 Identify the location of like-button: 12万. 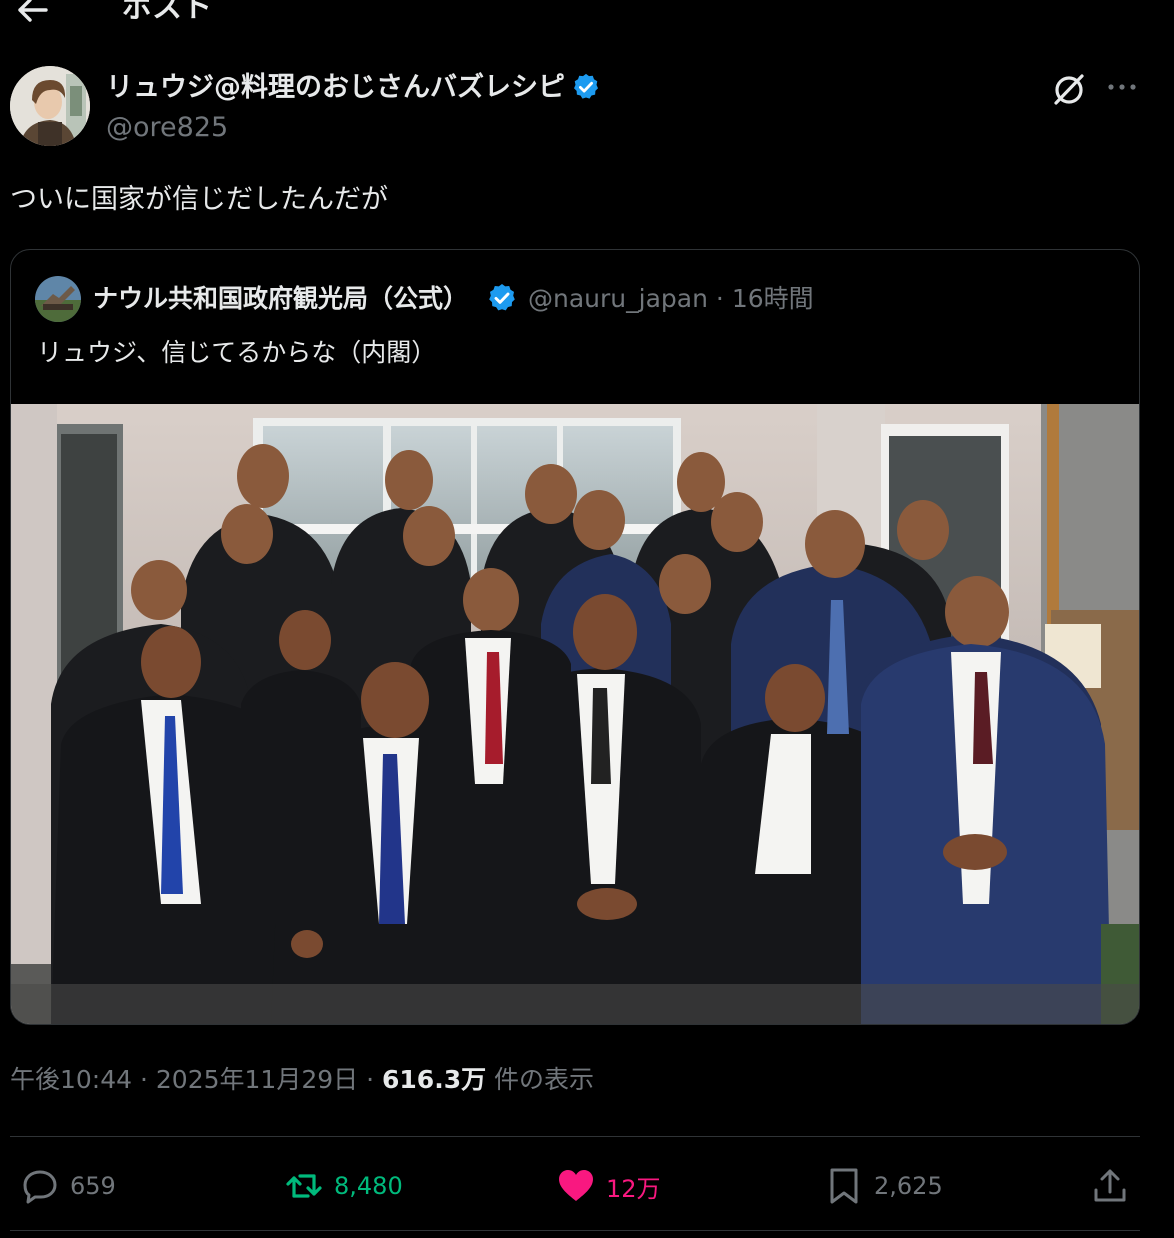
(608, 1186).